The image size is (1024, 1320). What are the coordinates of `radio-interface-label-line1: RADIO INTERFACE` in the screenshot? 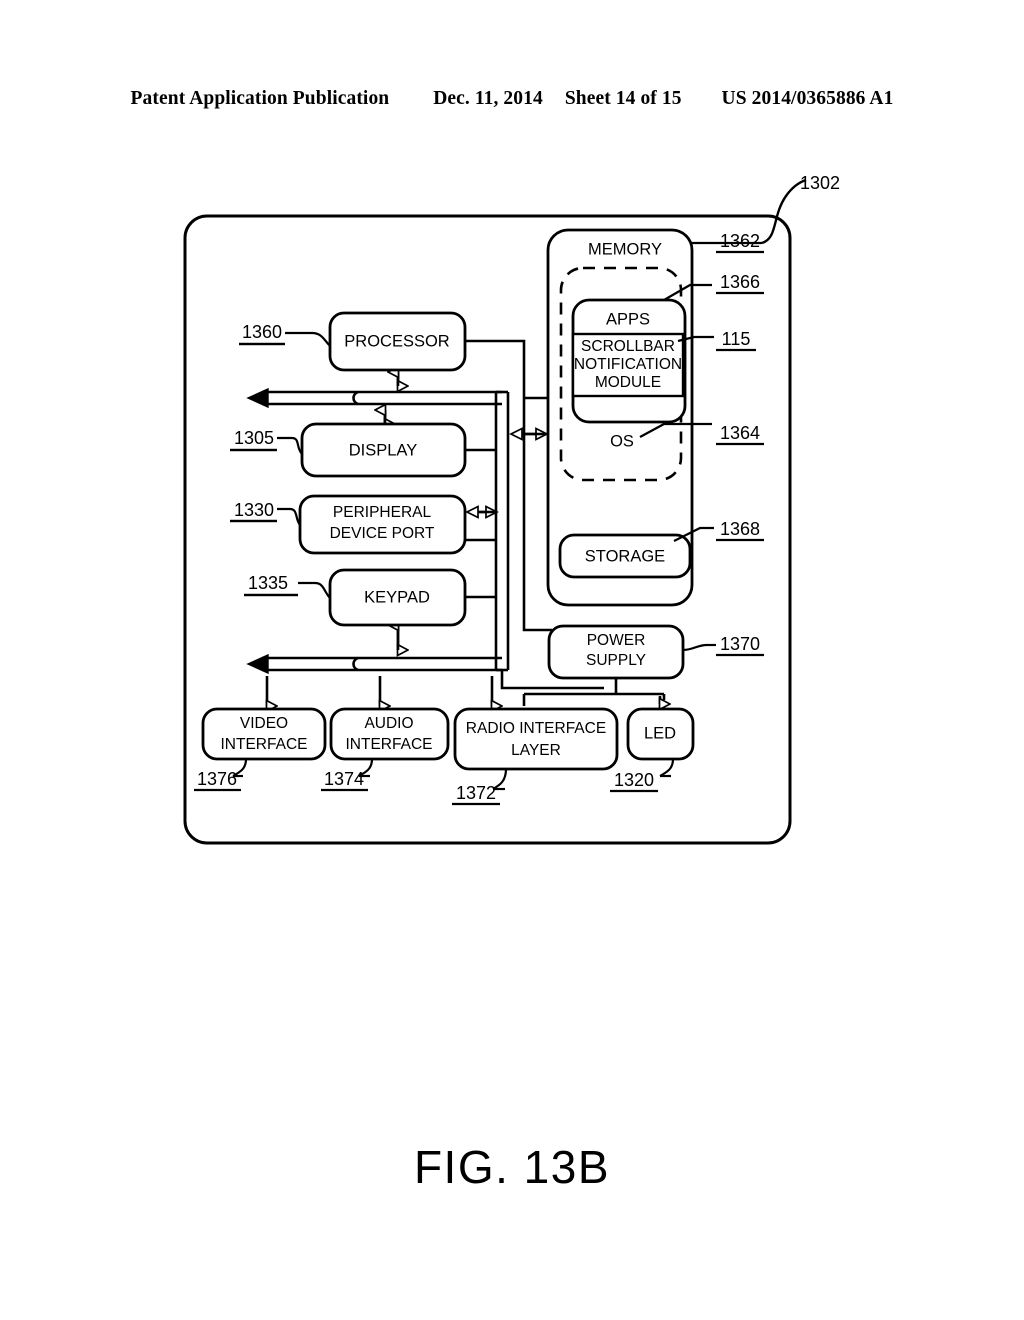 It's located at (536, 728).